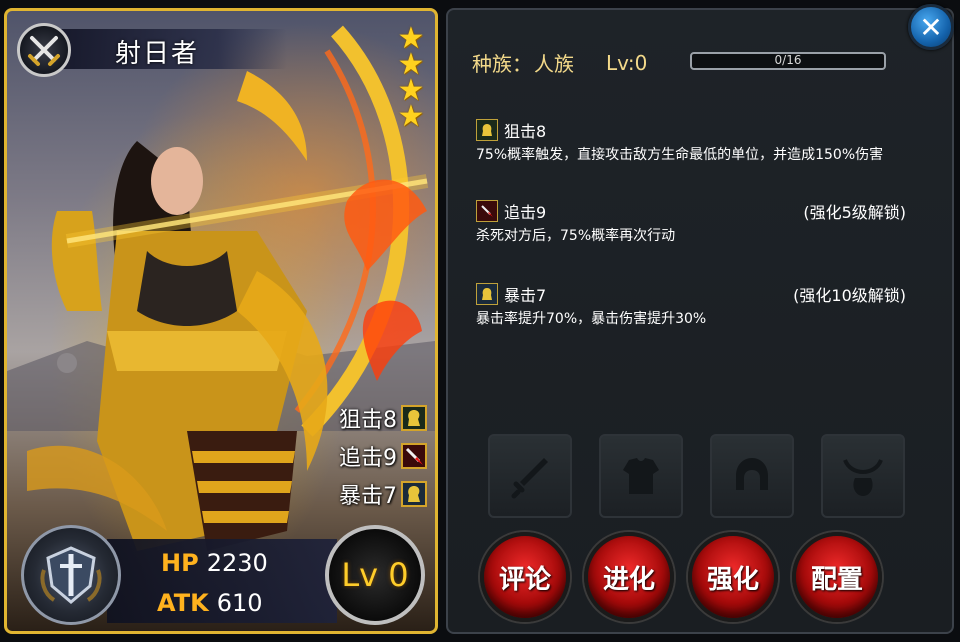 This screenshot has height=642, width=960. Describe the element at coordinates (71, 575) in the screenshot. I see `class-shield-icon` at that location.